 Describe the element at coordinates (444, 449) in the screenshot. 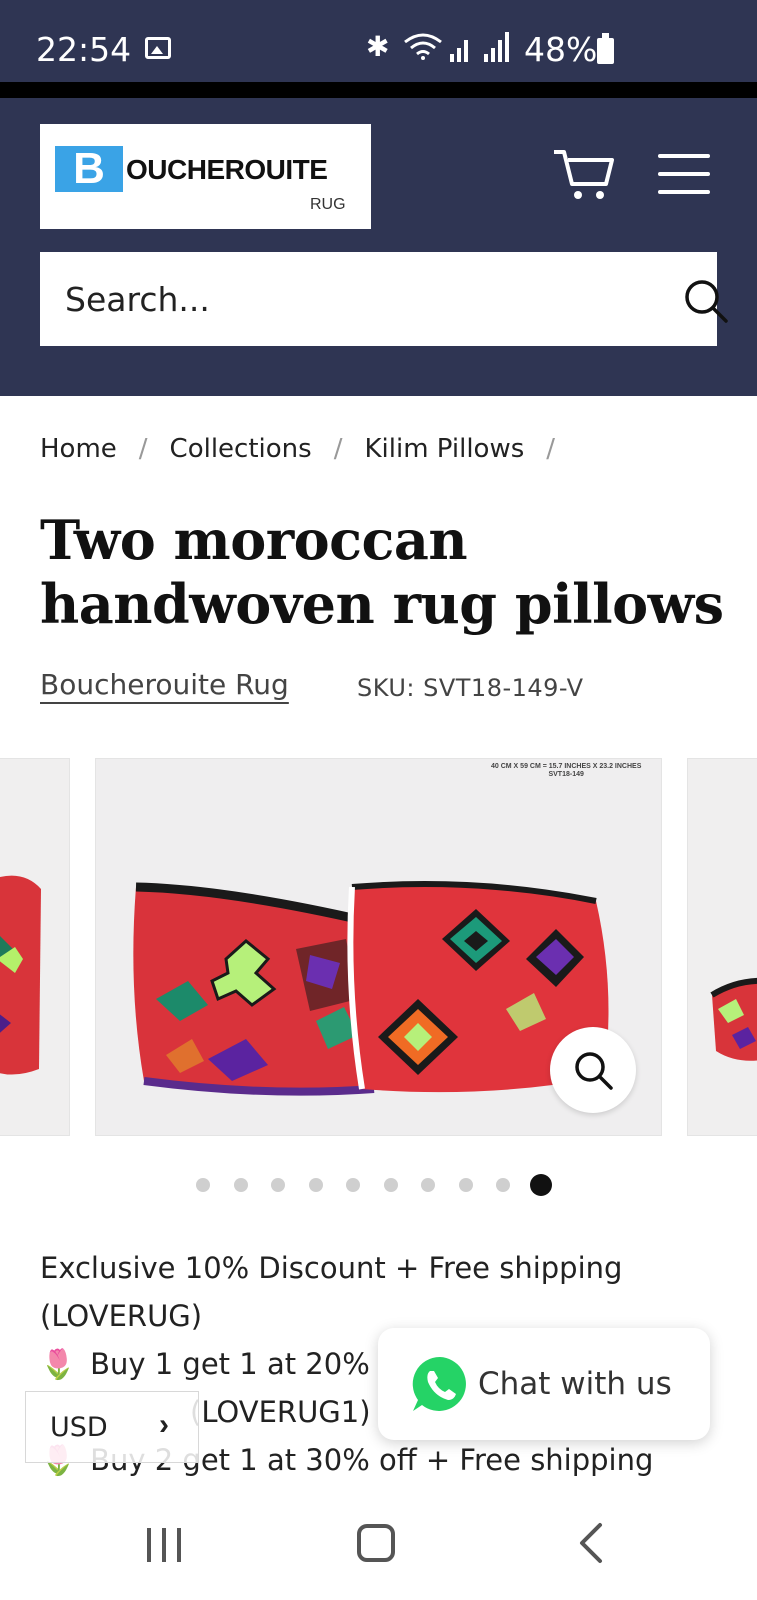

I see `breadcrumb-kilim-pillows: Kilim Pillows` at that location.